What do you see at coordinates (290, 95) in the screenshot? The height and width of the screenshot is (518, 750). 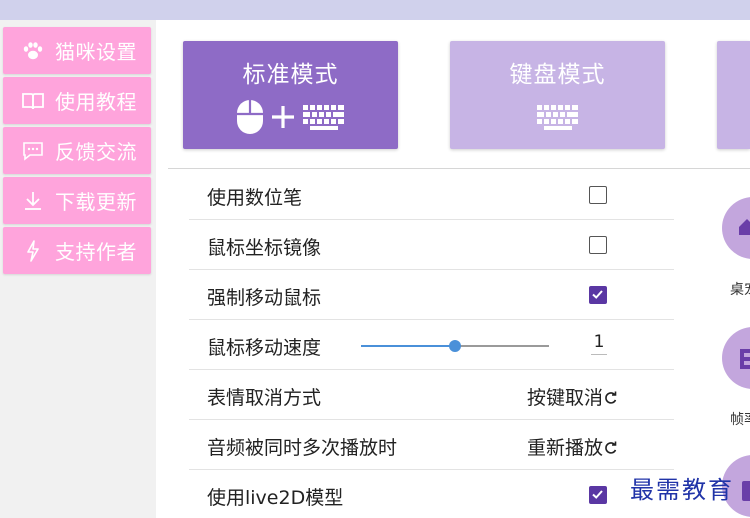 I see `mode-card-standard: 标准模式` at bounding box center [290, 95].